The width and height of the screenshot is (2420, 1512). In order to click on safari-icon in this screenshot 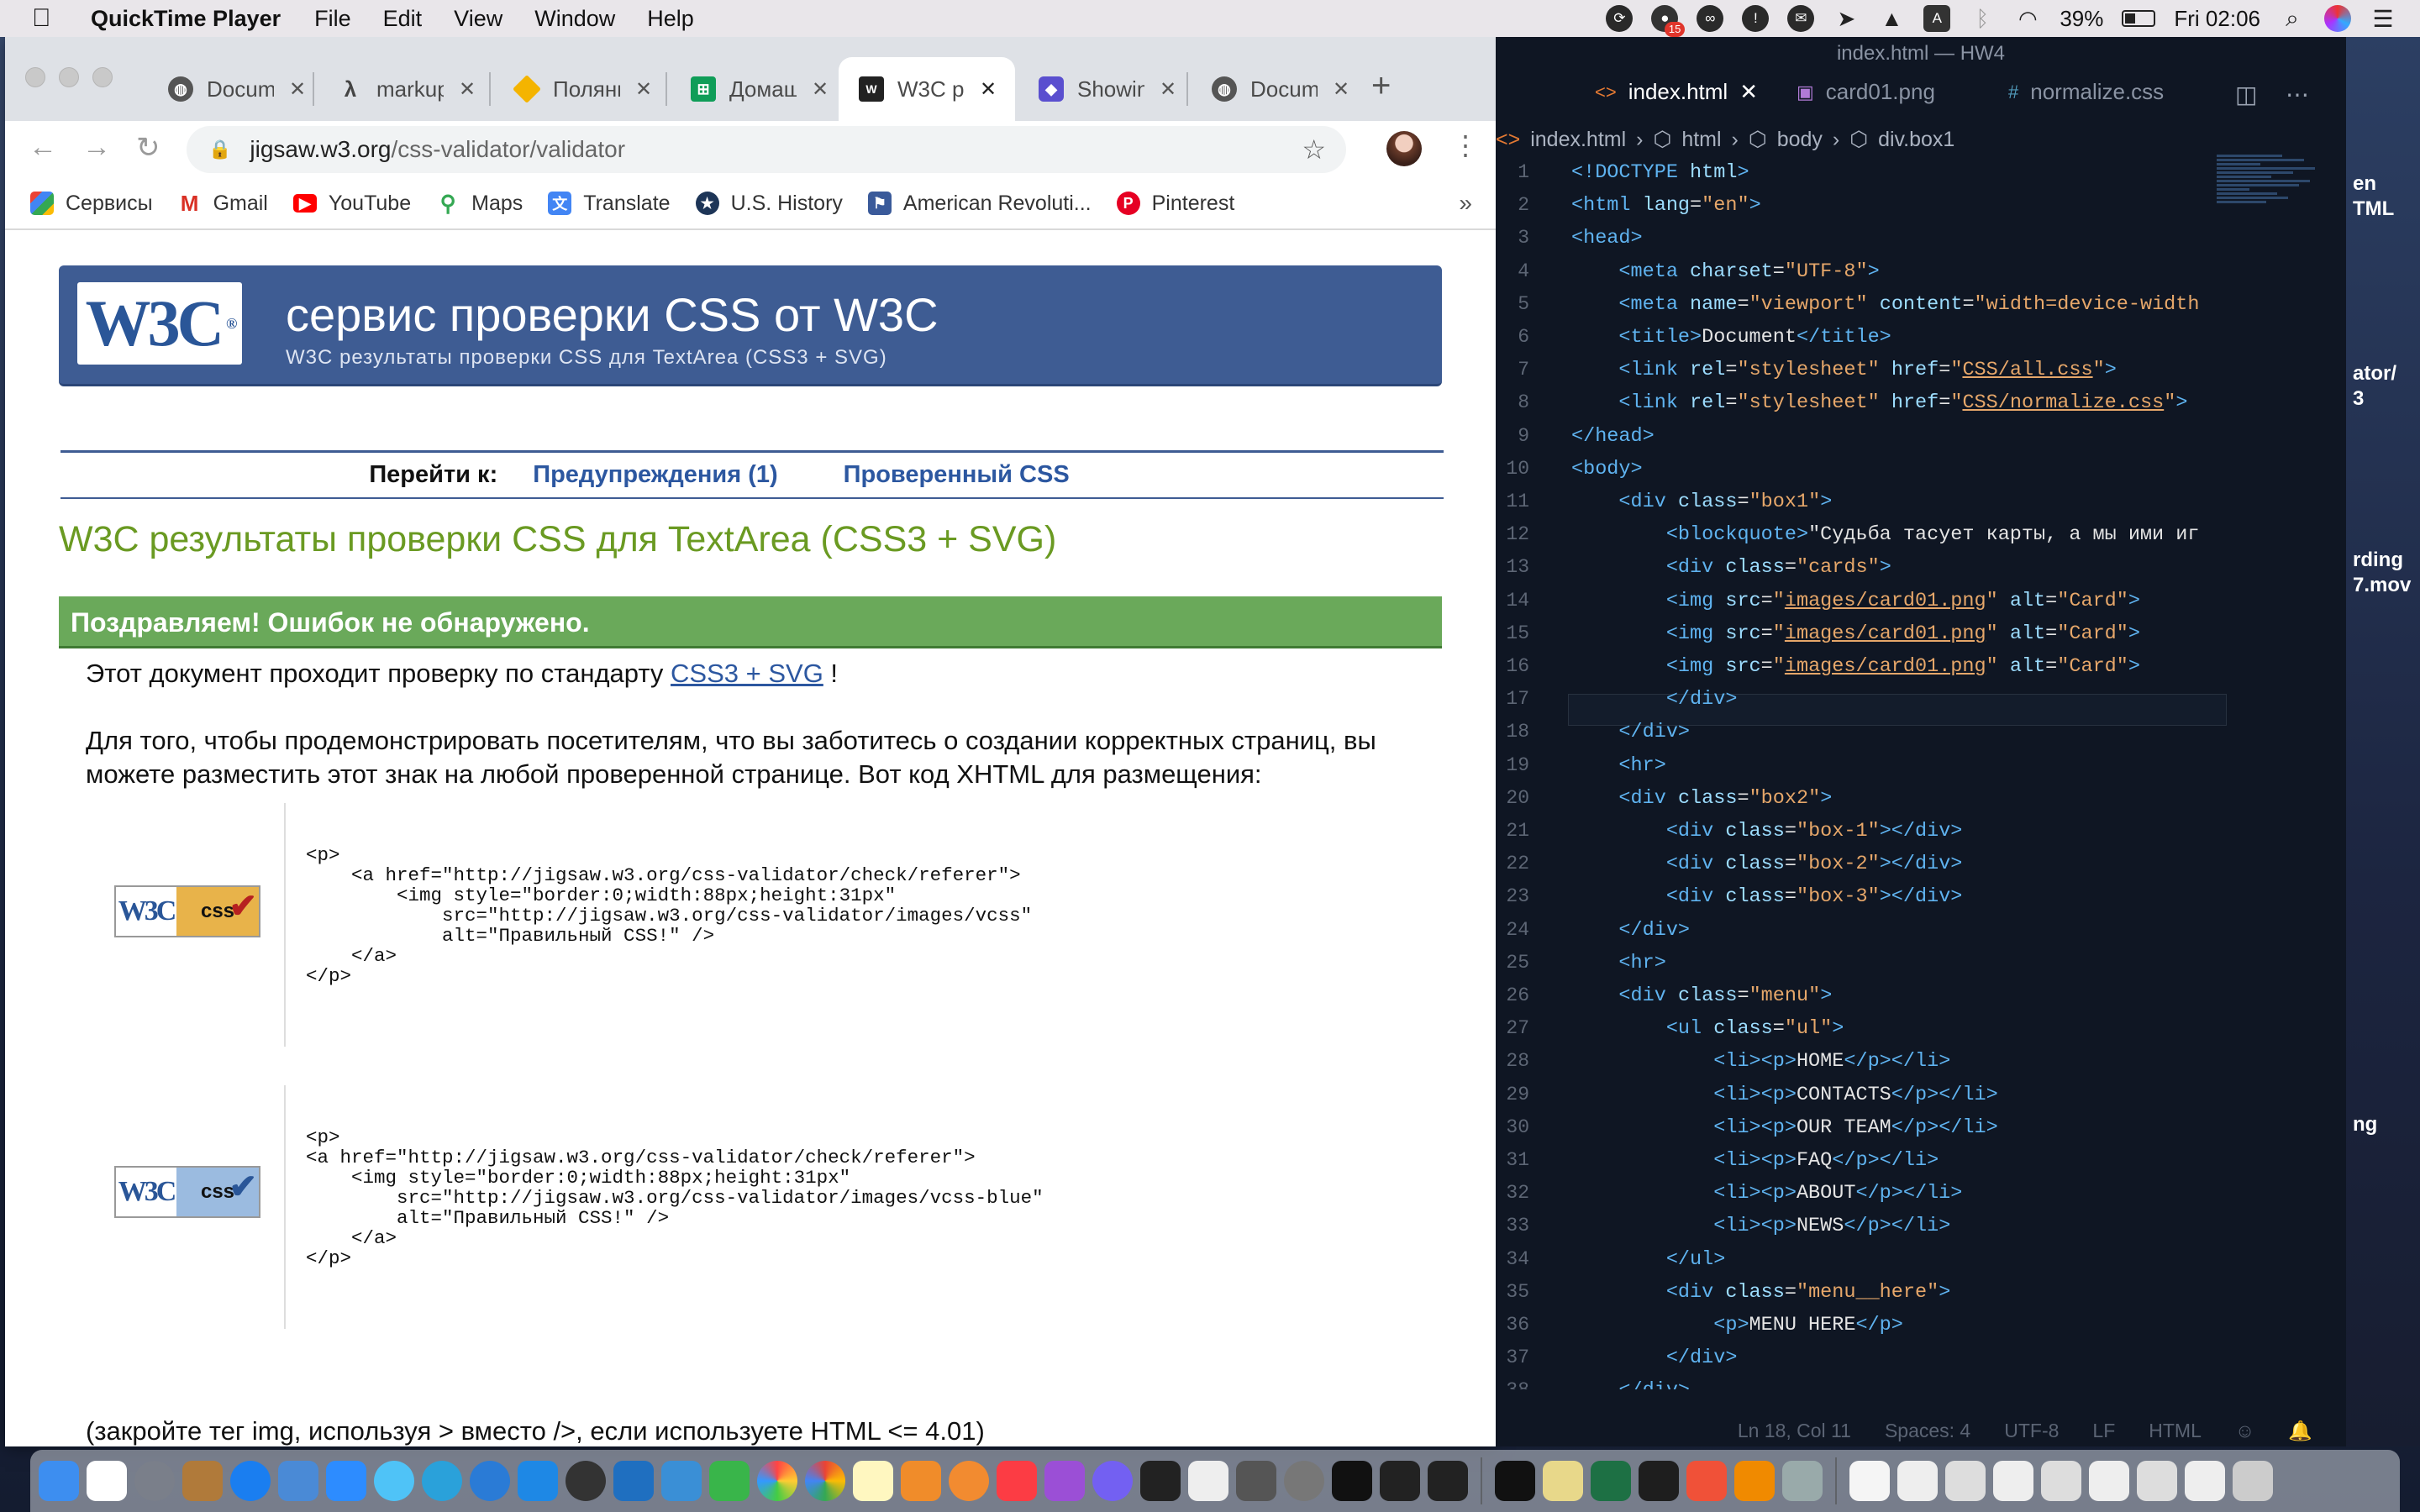, I will do `click(250, 1481)`.